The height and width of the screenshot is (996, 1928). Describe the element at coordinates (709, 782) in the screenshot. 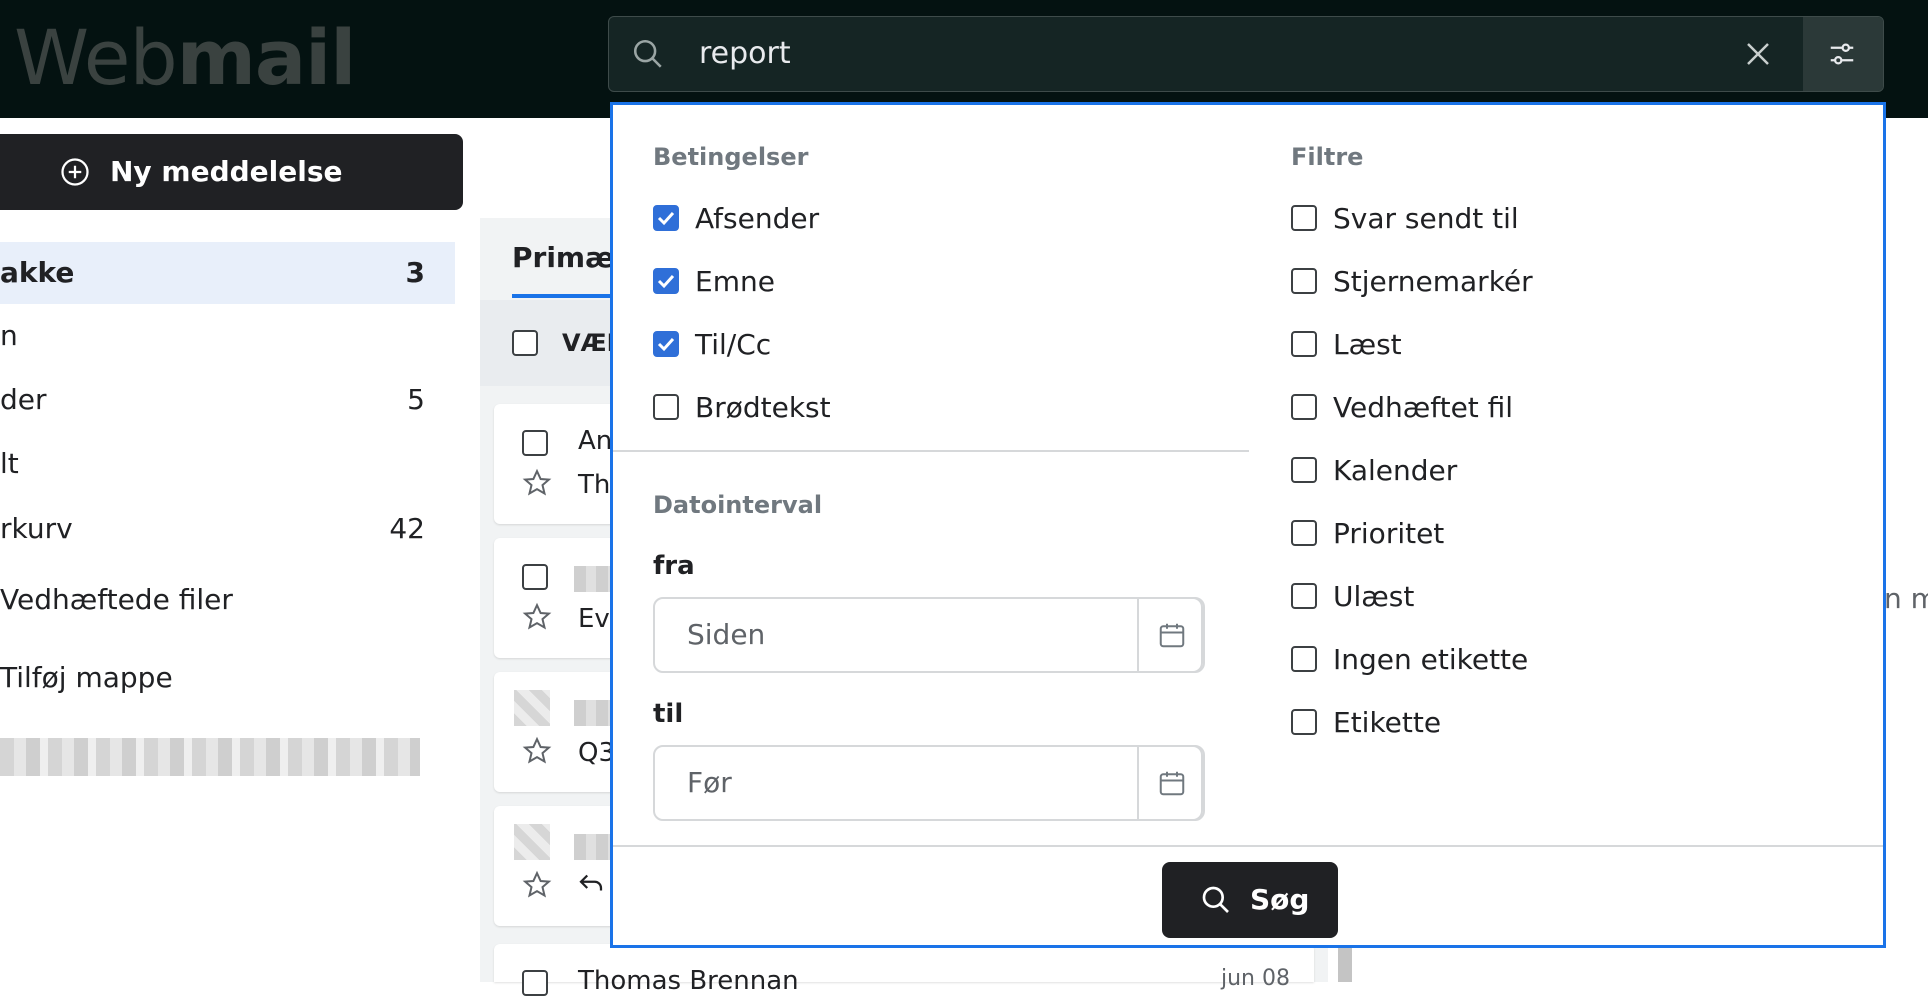

I see `to-date-placeholder: Før` at that location.